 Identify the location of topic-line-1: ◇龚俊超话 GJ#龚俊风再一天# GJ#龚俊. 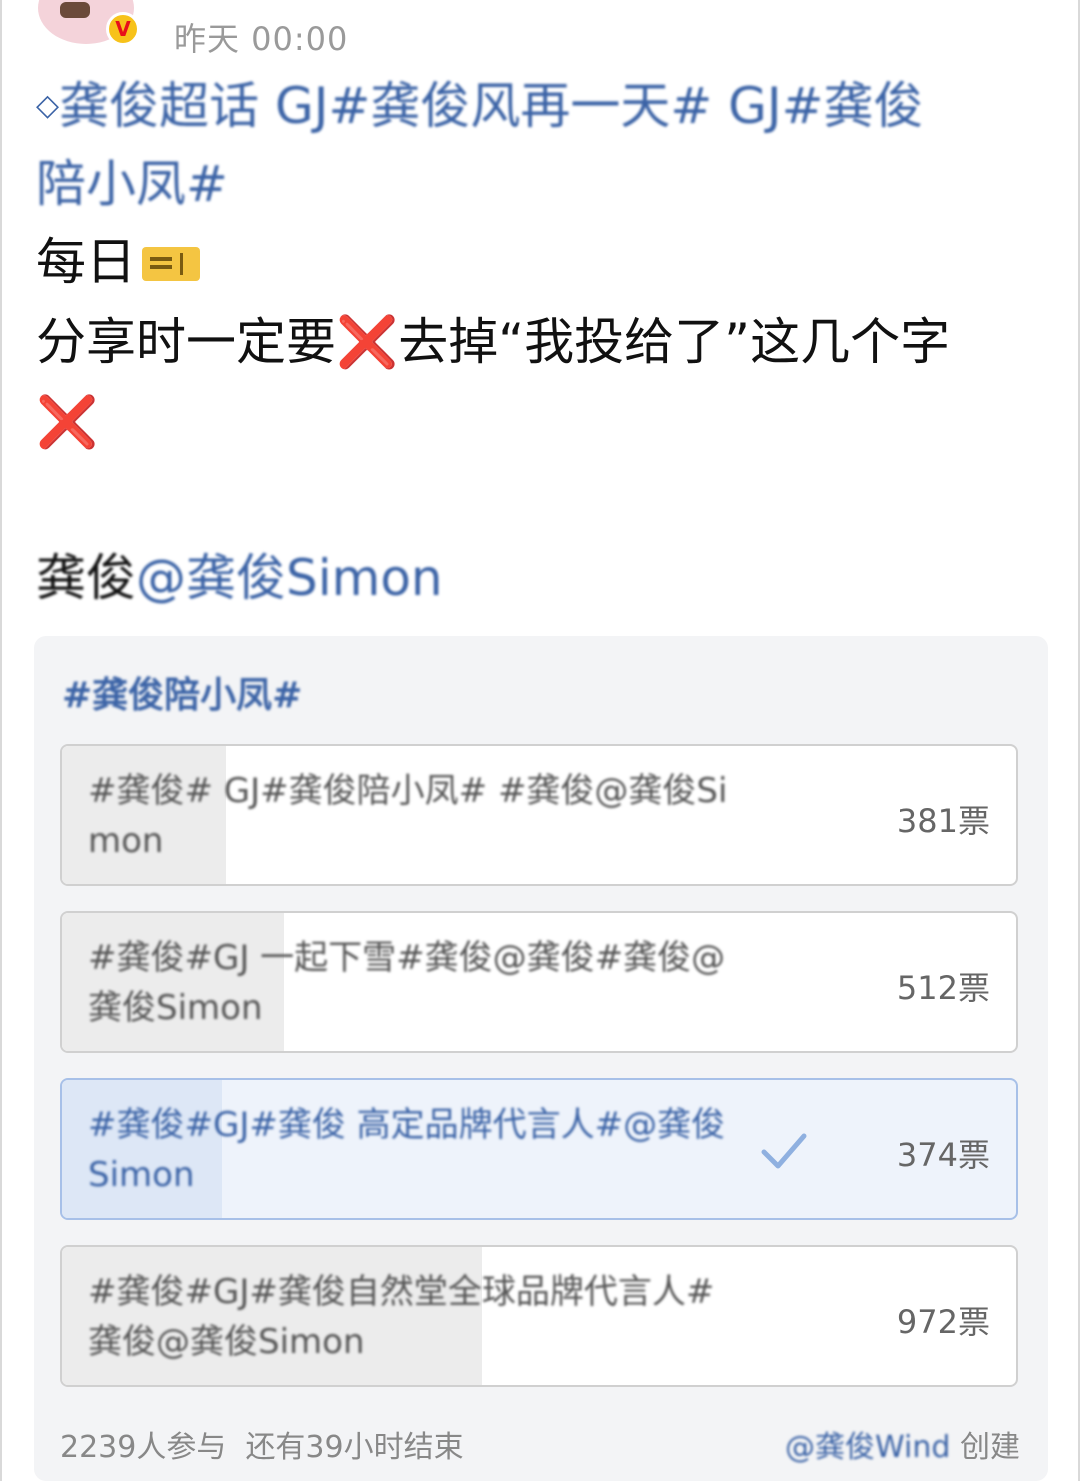
(480, 106).